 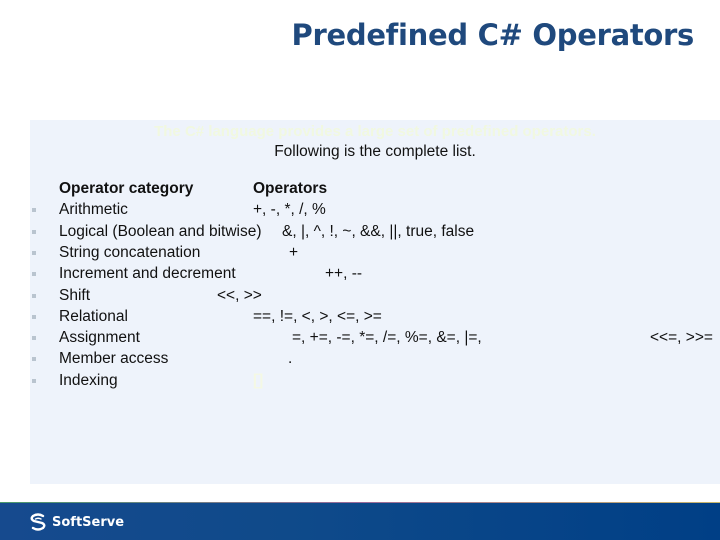 What do you see at coordinates (93, 316) in the screenshot?
I see `category-label: Relational` at bounding box center [93, 316].